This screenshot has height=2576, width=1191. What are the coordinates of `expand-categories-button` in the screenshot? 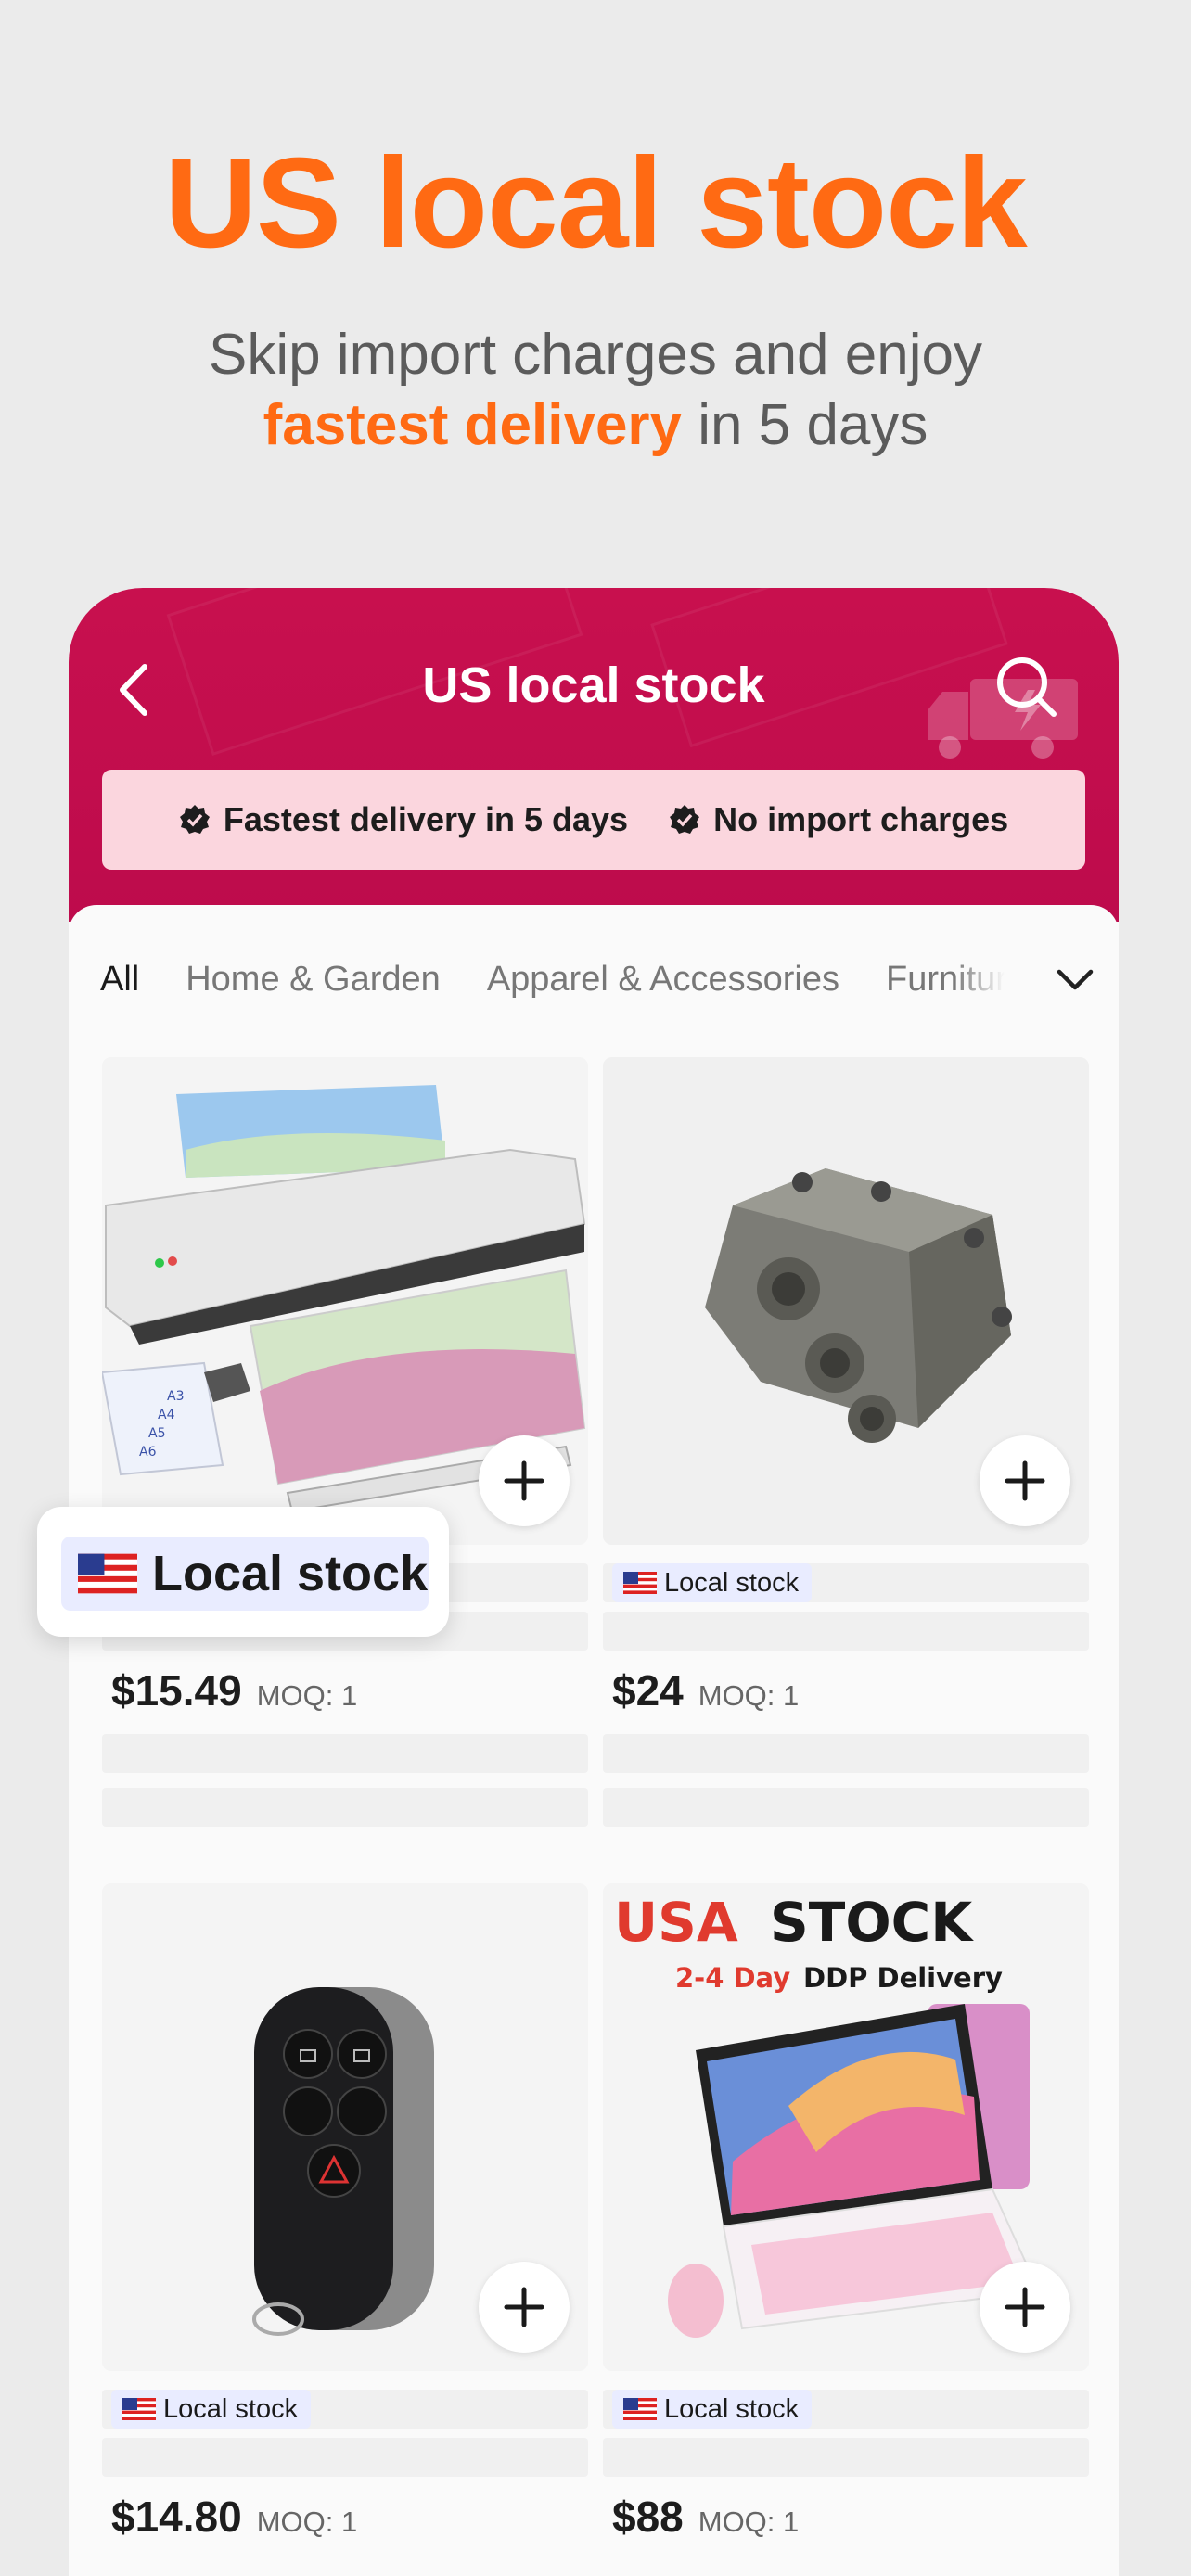 It's located at (1075, 980).